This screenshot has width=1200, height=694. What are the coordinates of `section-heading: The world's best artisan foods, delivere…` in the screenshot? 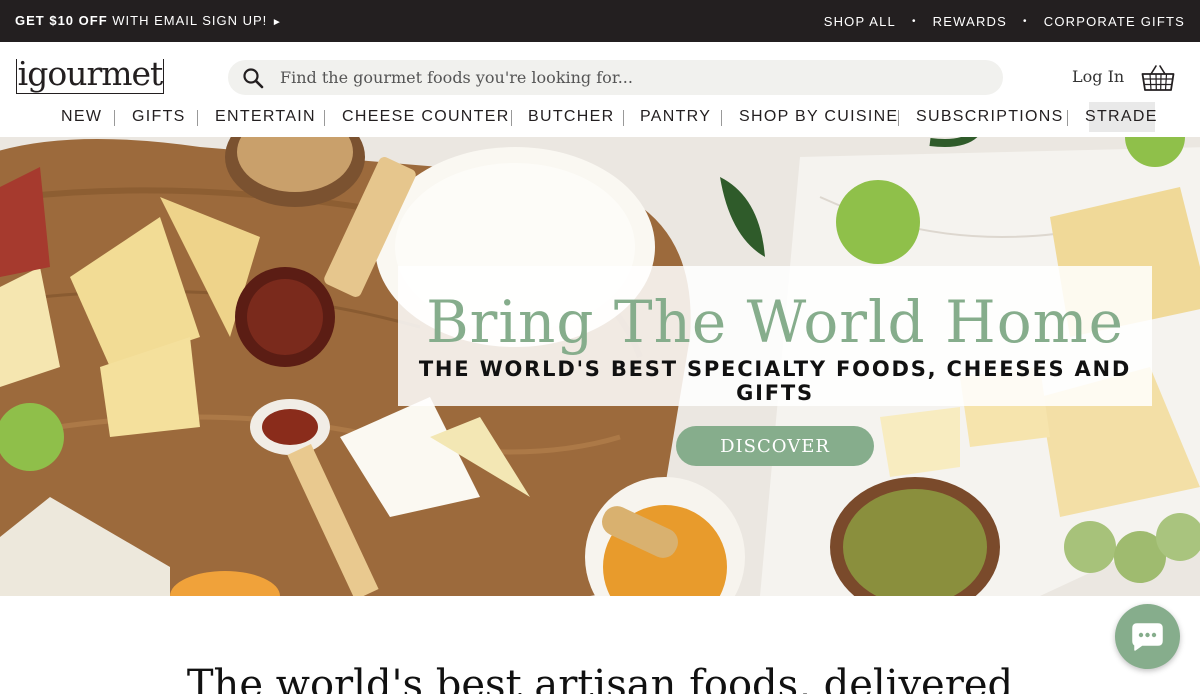 It's located at (600, 678).